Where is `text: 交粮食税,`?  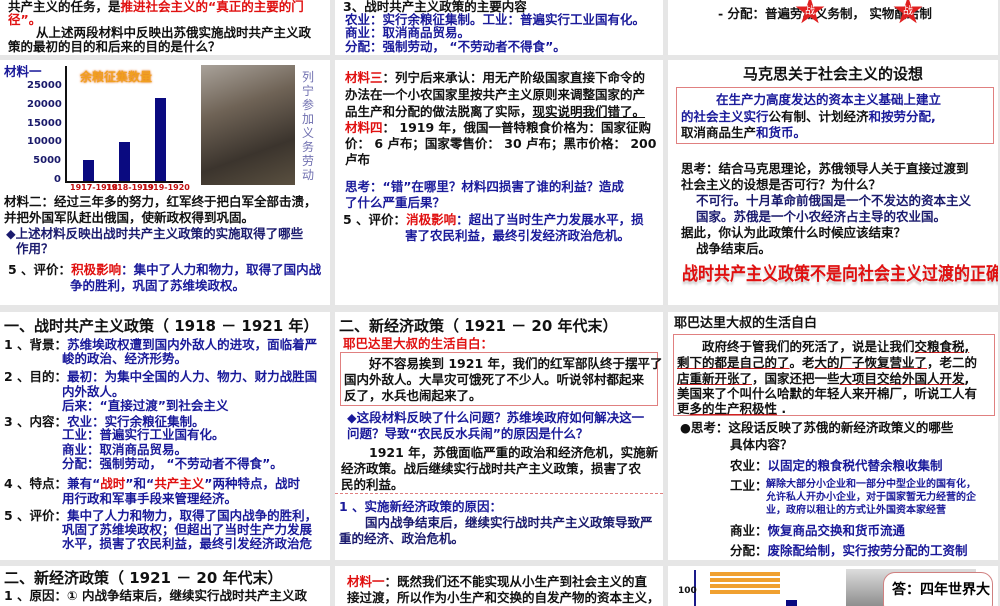
text: 交粮食税, is located at coordinates (942, 346).